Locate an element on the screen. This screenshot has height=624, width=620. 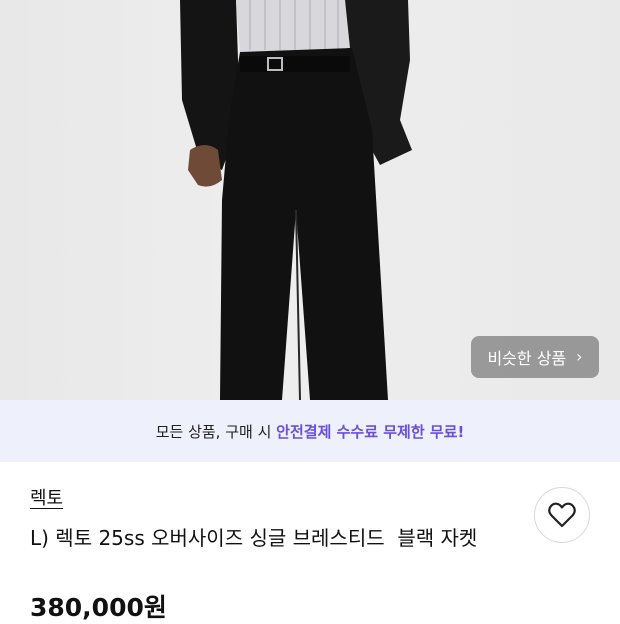
product-price: 380,000원 is located at coordinates (98, 607).